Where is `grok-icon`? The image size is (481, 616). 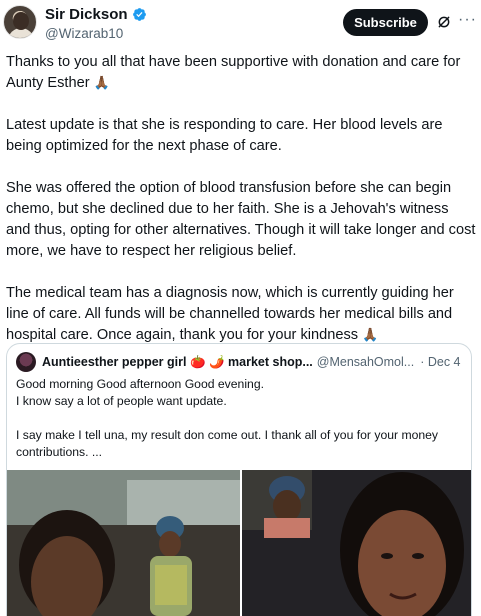 grok-icon is located at coordinates (444, 22).